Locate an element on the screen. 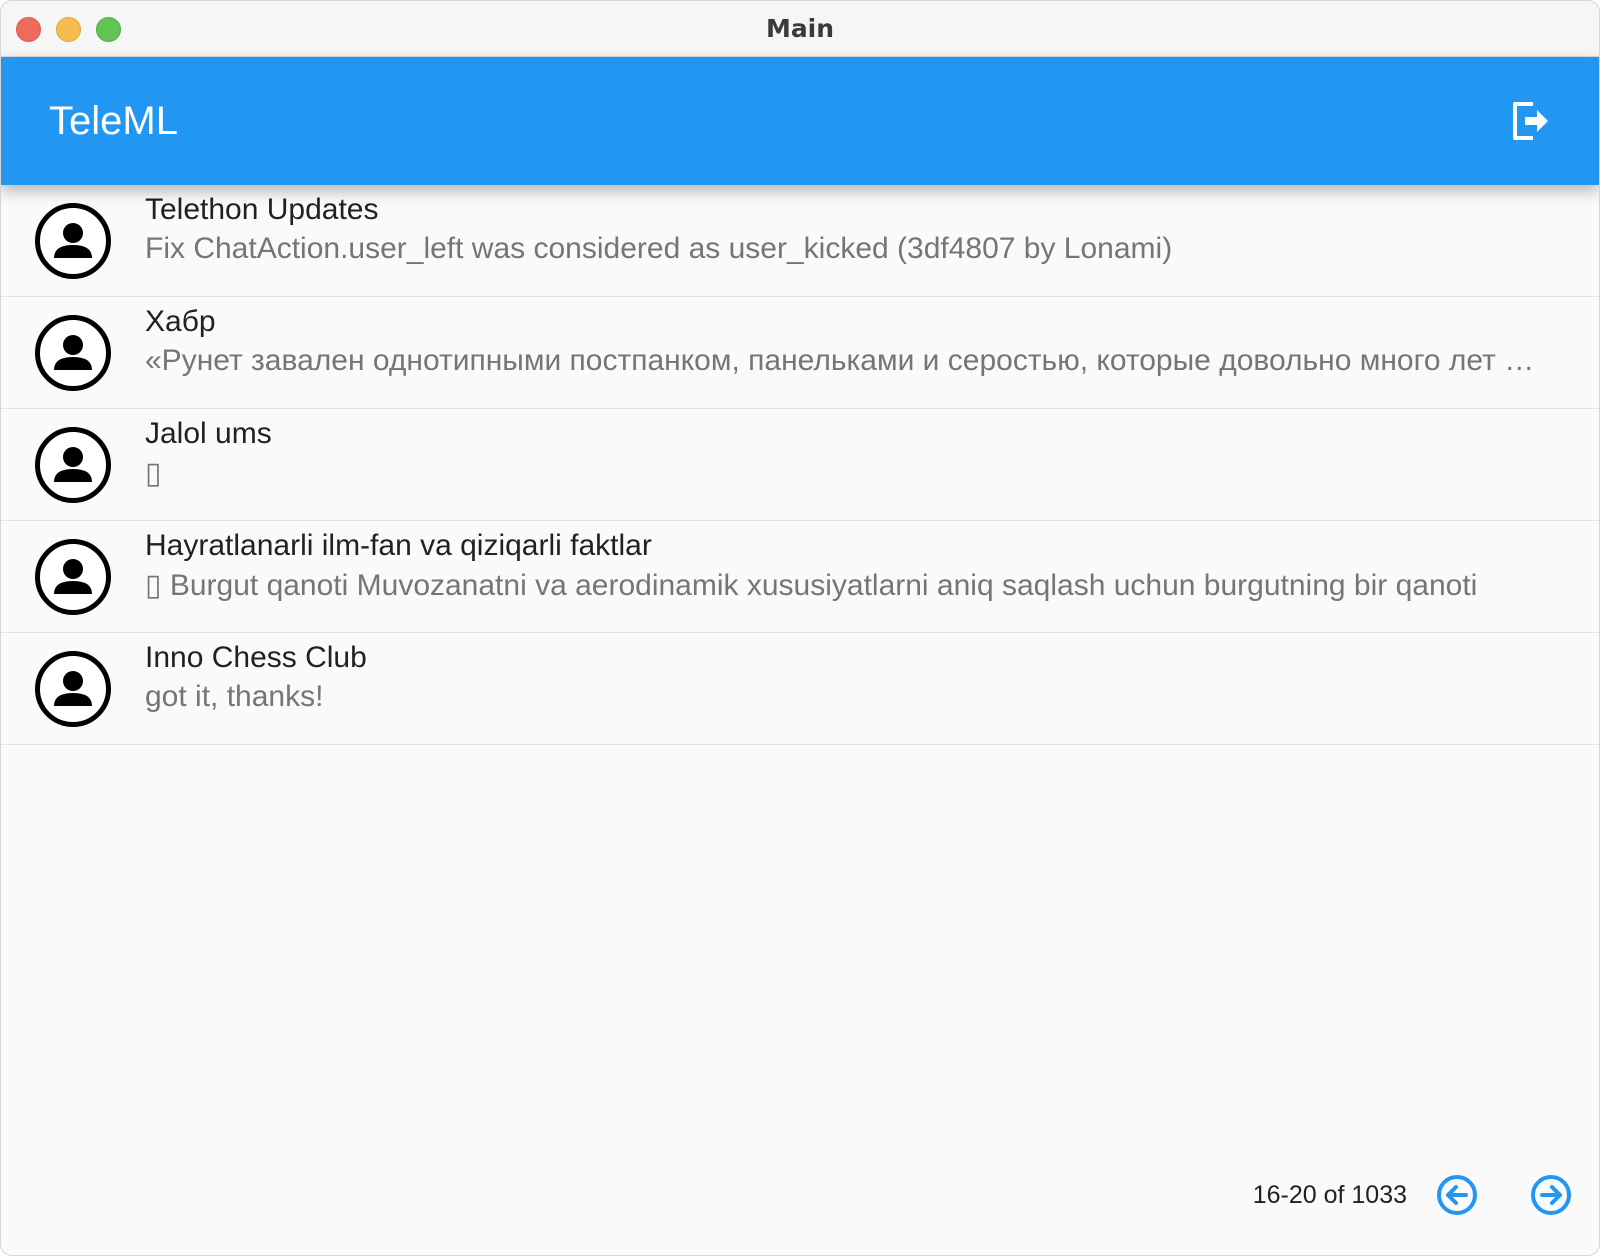 The width and height of the screenshot is (1600, 1256). chat-row-jalol-ums: Jalol ums ▯ is located at coordinates (800, 465).